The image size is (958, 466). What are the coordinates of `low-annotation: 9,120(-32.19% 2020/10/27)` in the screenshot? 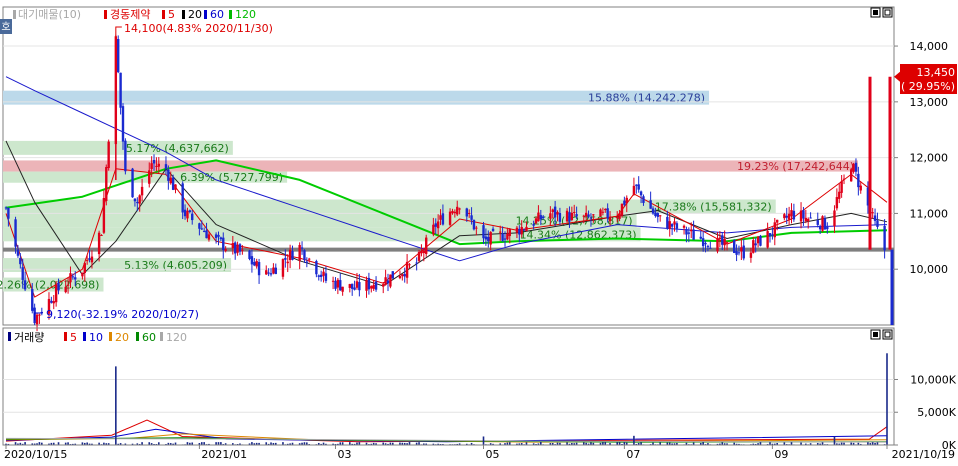 It's located at (122, 314).